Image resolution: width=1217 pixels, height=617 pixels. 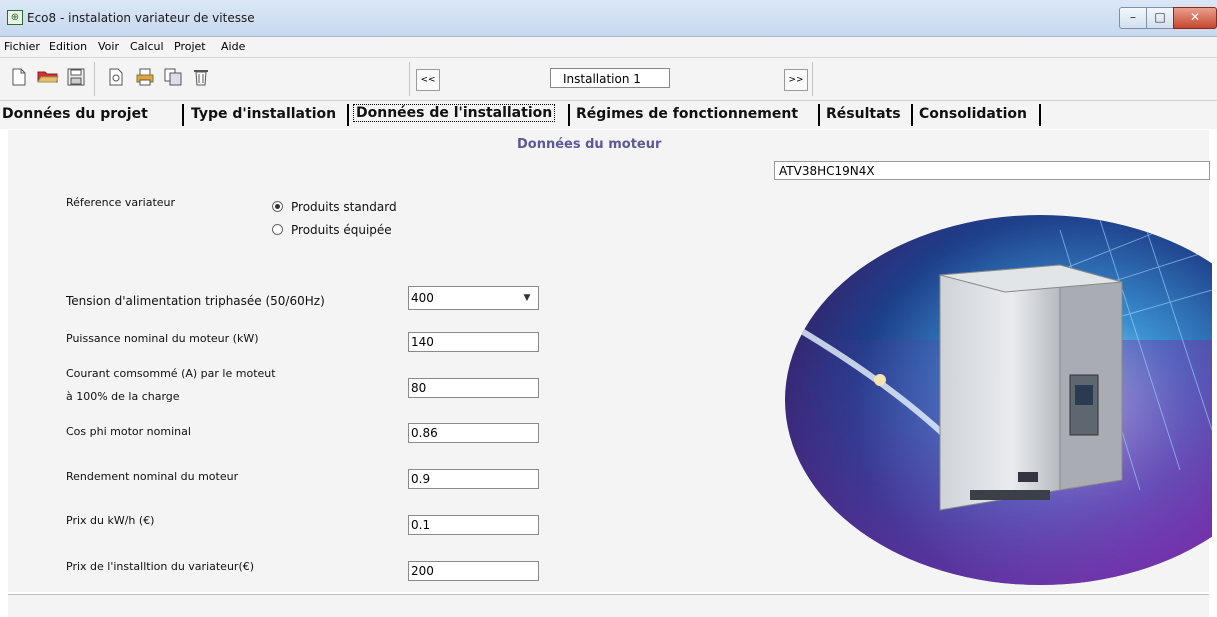 I want to click on window-title: Eco8 - instalation variateur de vitesse, so click(x=141, y=18).